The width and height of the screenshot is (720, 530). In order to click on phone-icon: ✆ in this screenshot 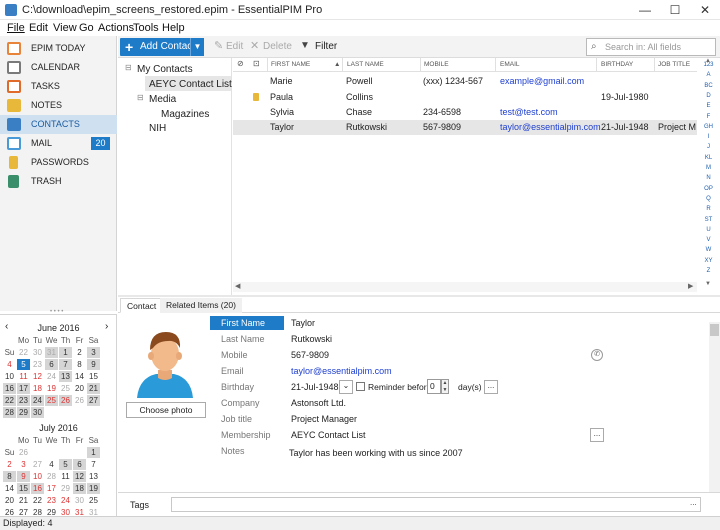, I will do `click(597, 355)`.